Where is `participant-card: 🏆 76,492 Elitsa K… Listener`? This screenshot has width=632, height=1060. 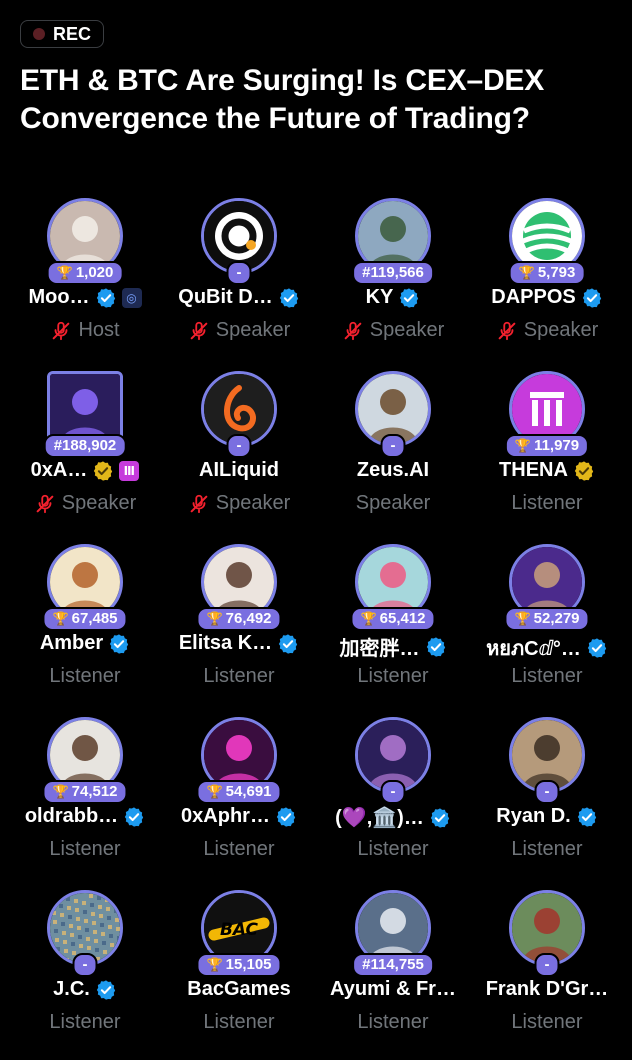 participant-card: 🏆 76,492 Elitsa K… Listener is located at coordinates (239, 622).